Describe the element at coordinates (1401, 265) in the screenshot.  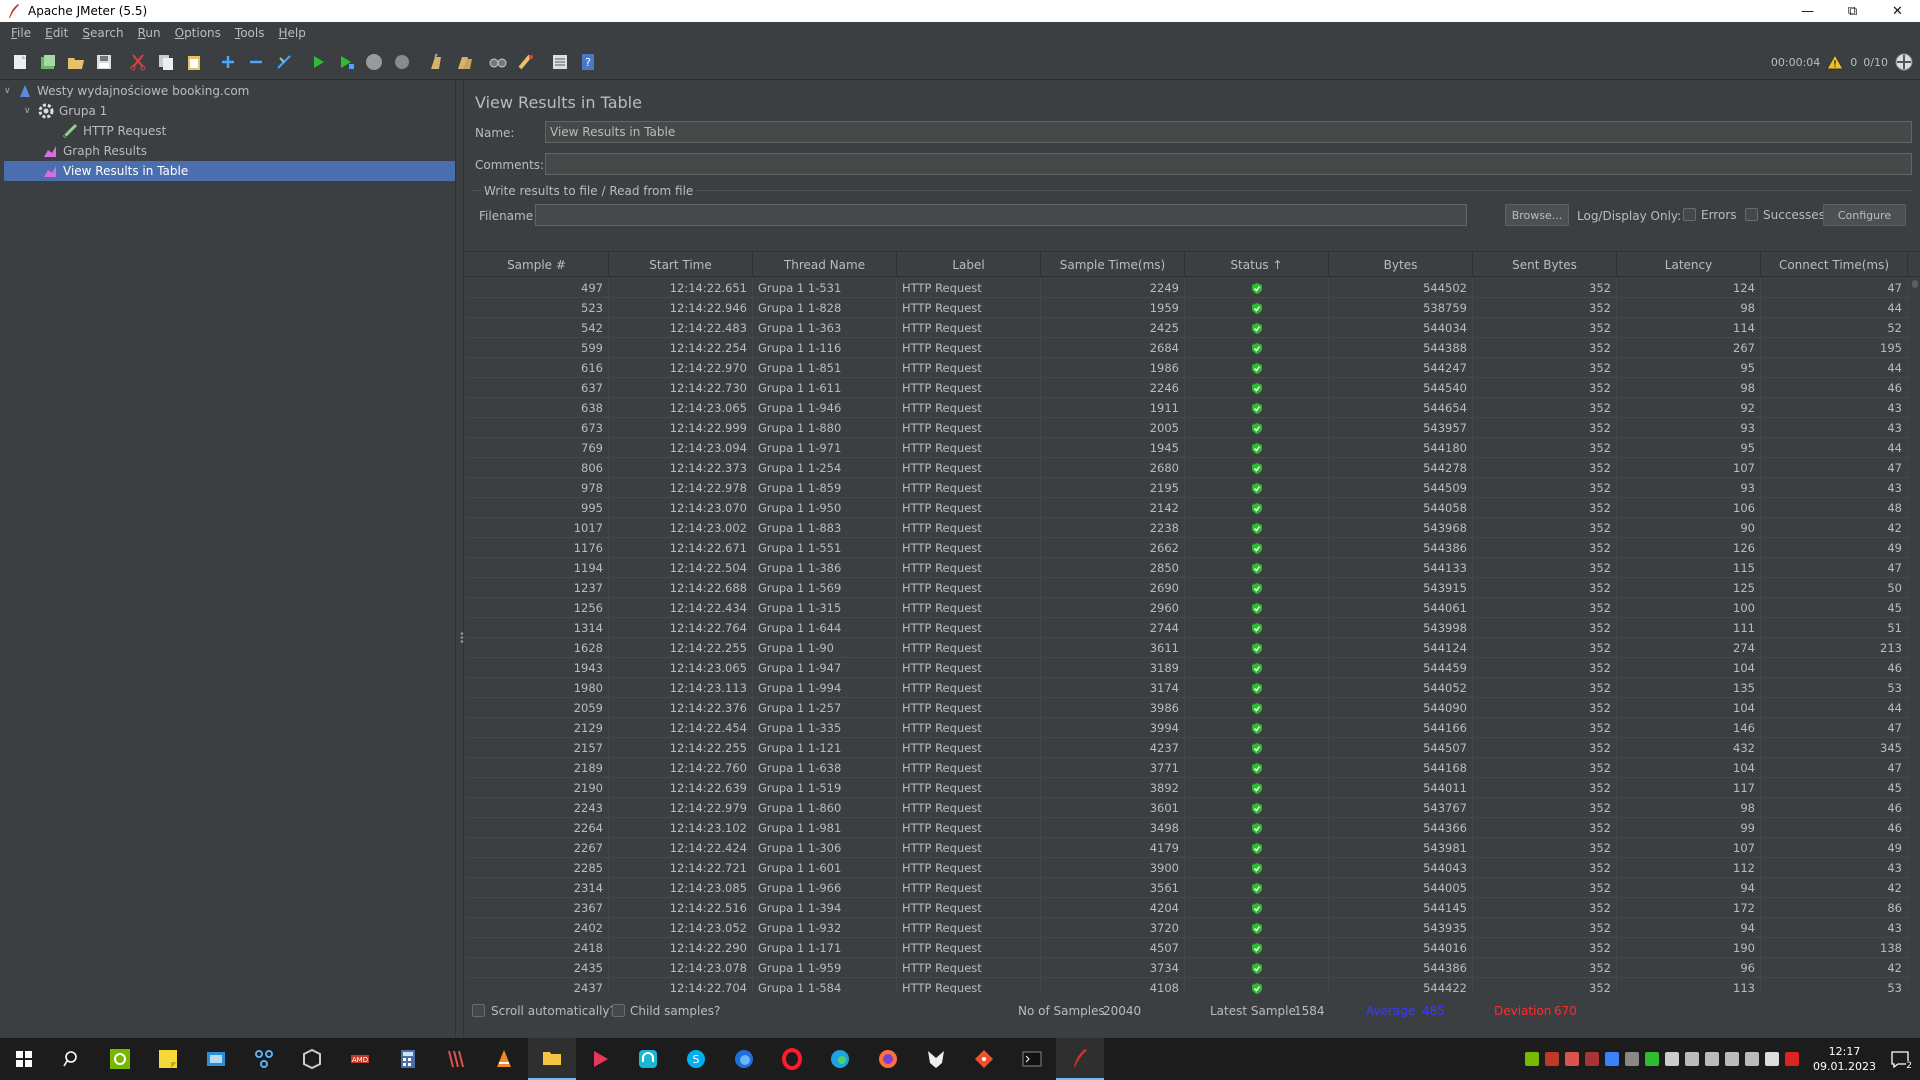
I see `column-header: Bytes` at that location.